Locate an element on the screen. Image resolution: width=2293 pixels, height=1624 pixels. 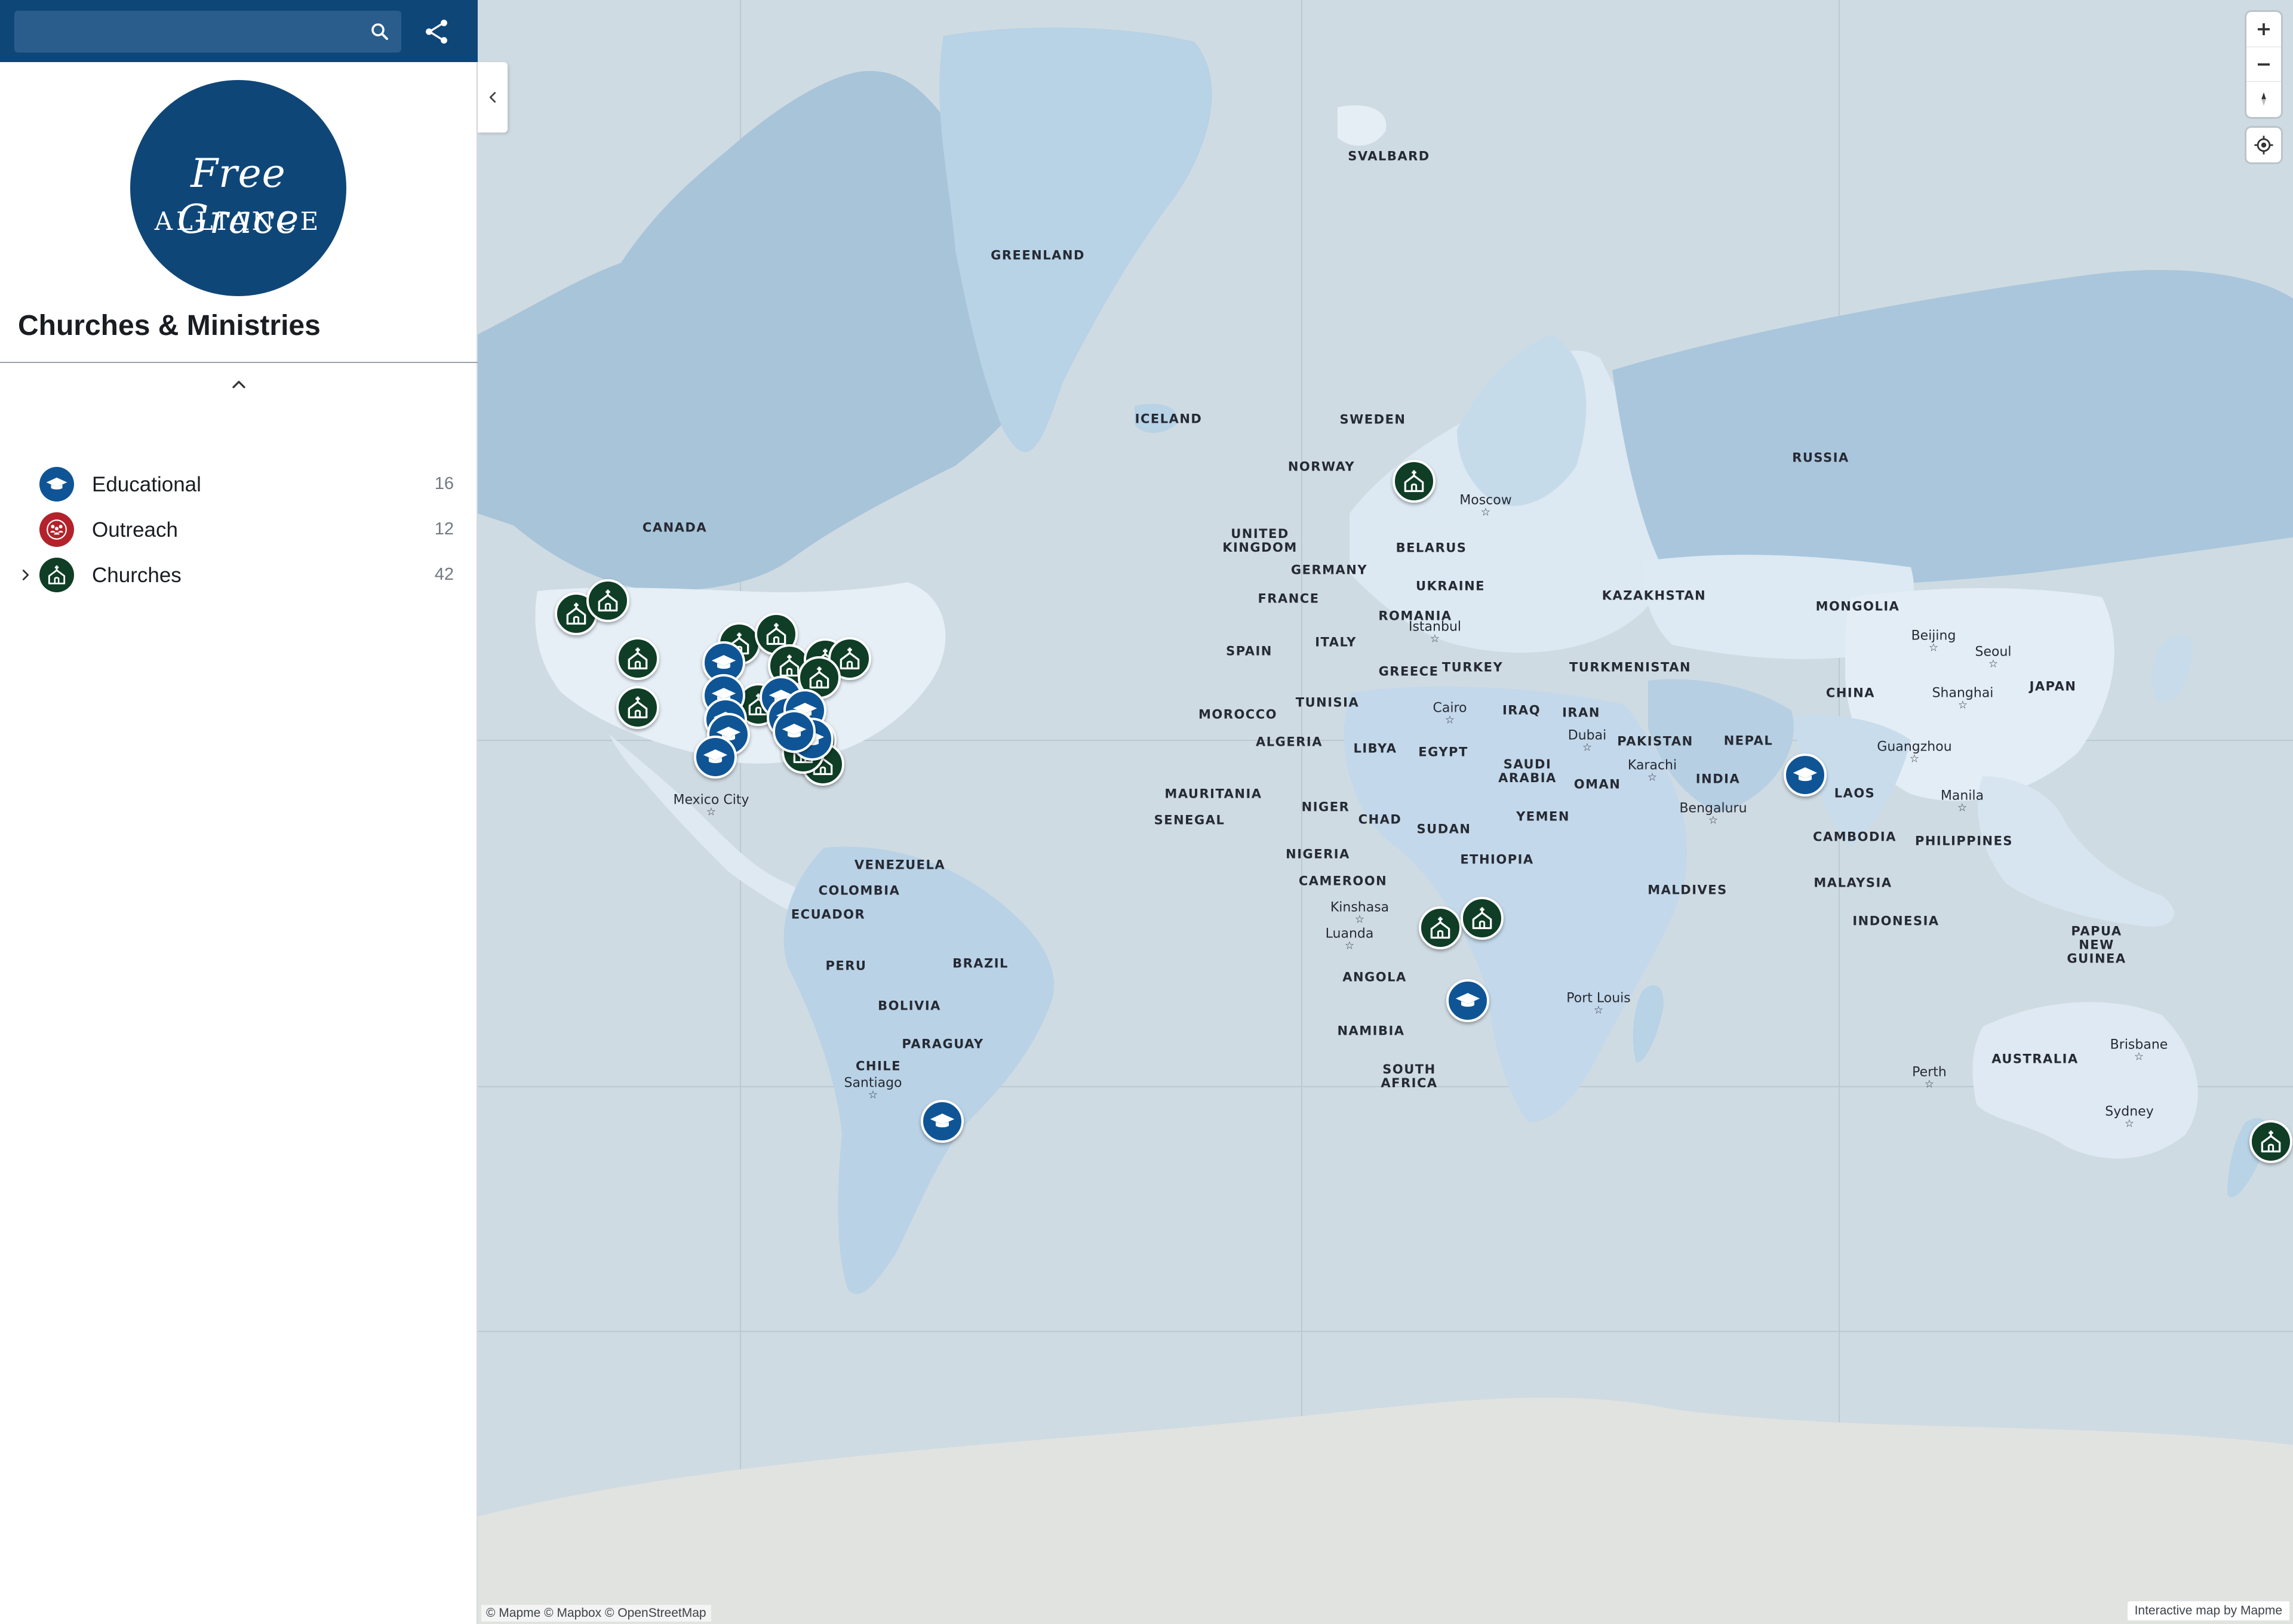
city-label: Sydney ☆ is located at coordinates (2129, 1117).